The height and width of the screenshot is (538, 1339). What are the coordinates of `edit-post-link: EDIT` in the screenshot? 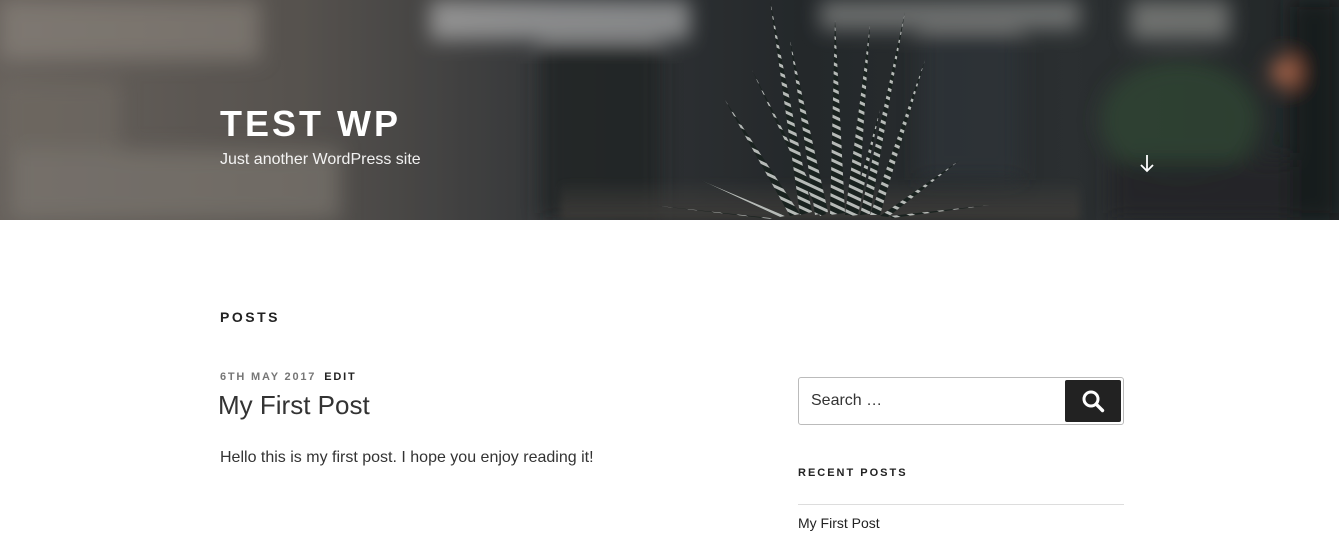 It's located at (340, 377).